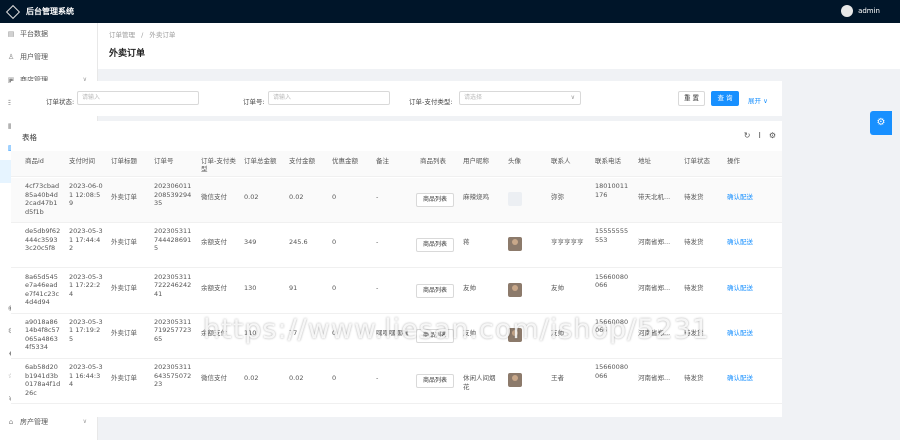 The width and height of the screenshot is (900, 440). I want to click on table-cell: de5db9f62444c35933c20c5f8, so click(43, 240).